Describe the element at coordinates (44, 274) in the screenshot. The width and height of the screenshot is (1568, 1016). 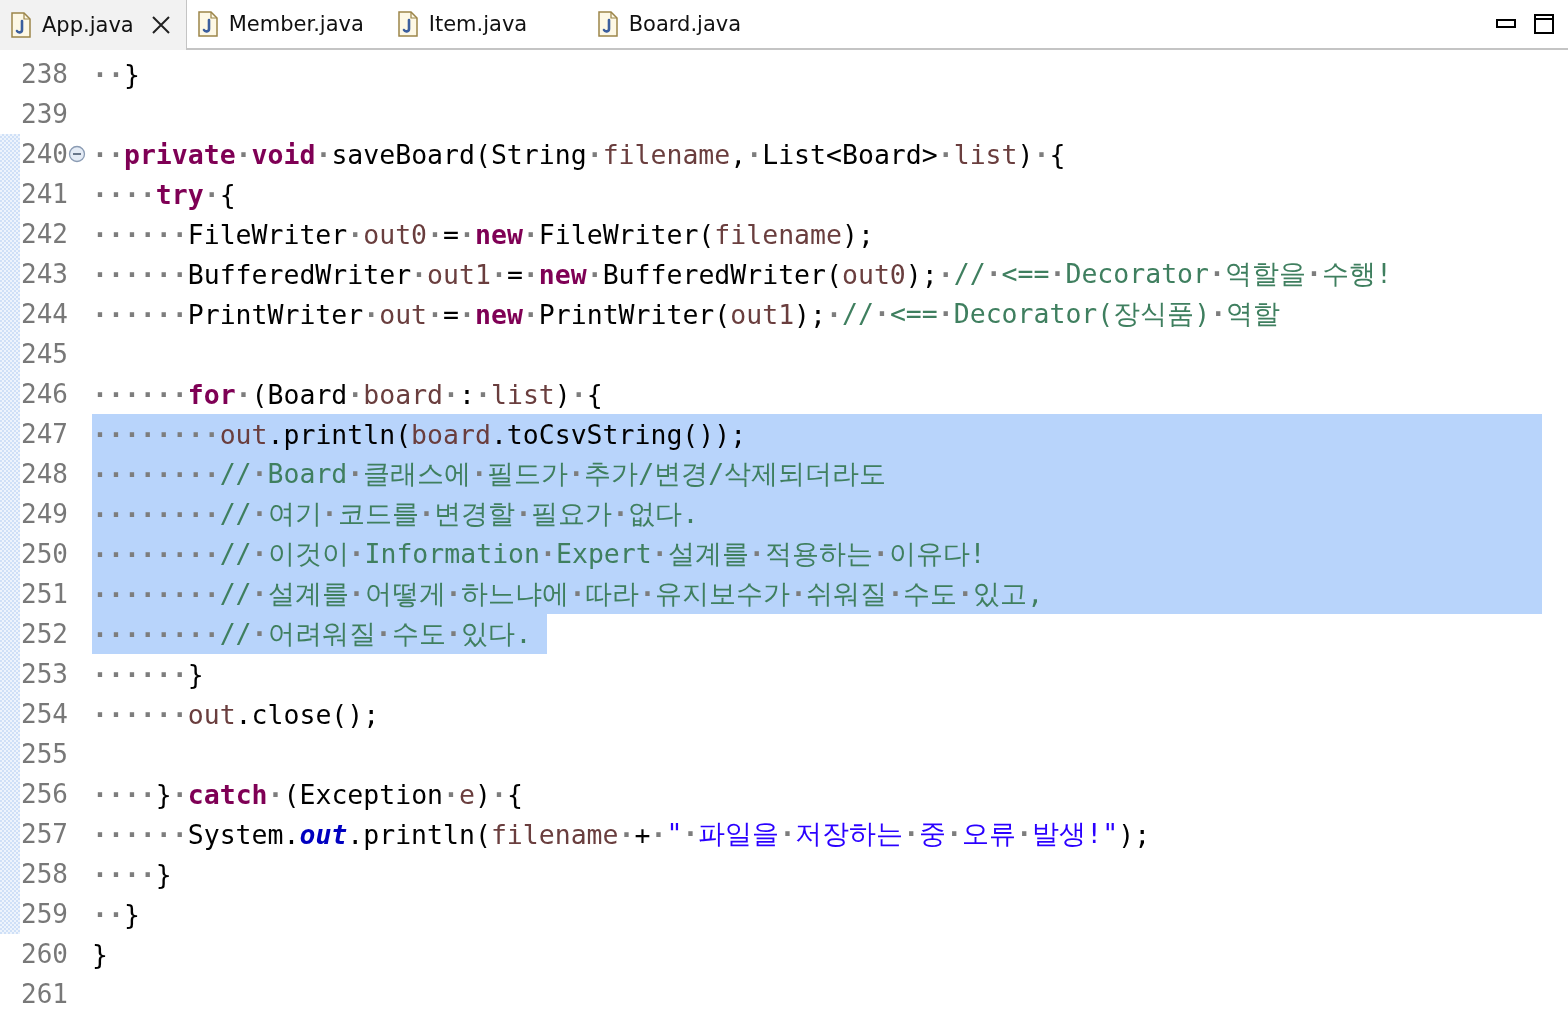
I see `line-number: 243` at that location.